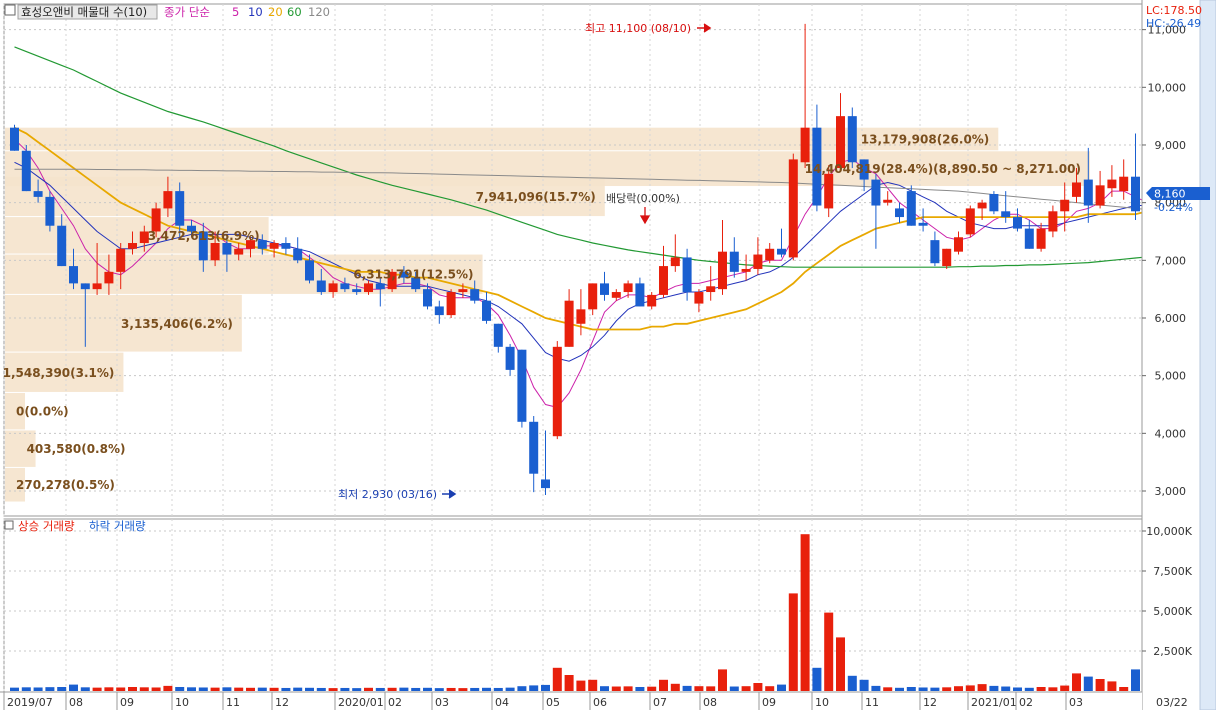  What do you see at coordinates (872, 702) in the screenshot?
I see `x-tick-label: 11` at bounding box center [872, 702].